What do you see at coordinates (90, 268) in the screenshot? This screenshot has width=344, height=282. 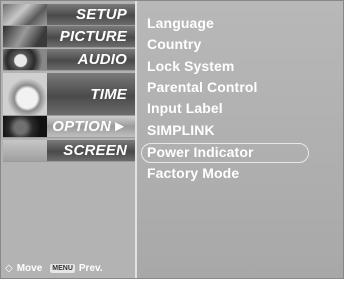 I see `prev-hint-label: Prev.` at bounding box center [90, 268].